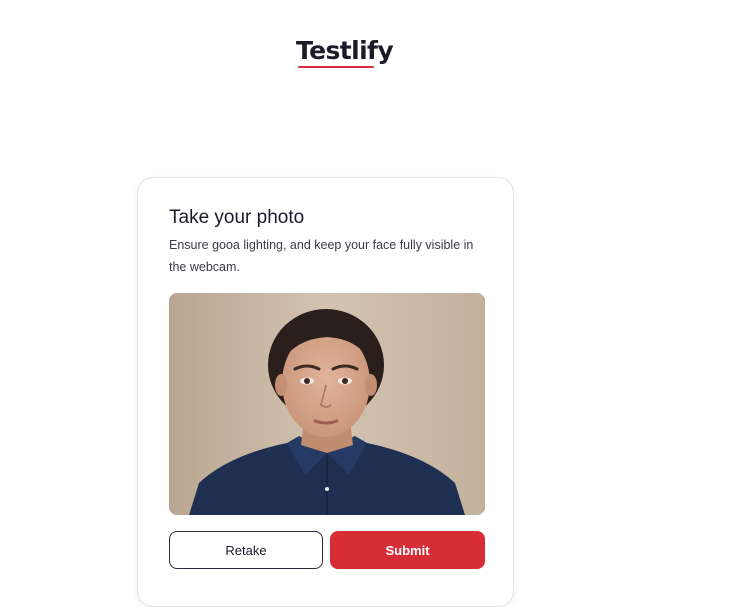  What do you see at coordinates (336, 67) in the screenshot?
I see `logo-underline` at bounding box center [336, 67].